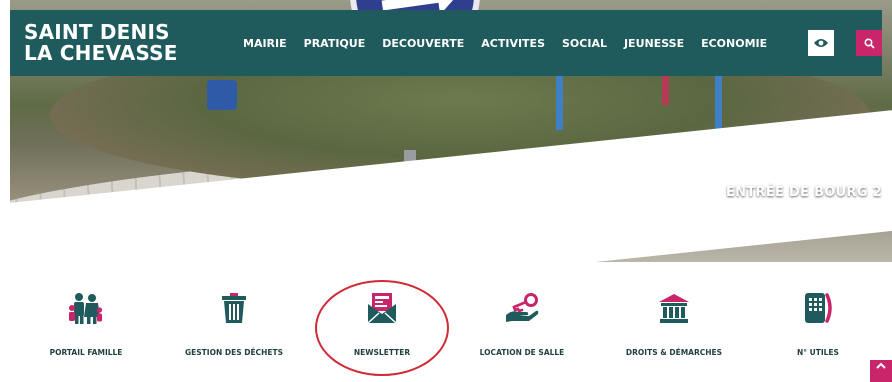 The height and width of the screenshot is (382, 892). Describe the element at coordinates (101, 53) in the screenshot. I see `logo-line-2: LA CHEVASSE` at that location.